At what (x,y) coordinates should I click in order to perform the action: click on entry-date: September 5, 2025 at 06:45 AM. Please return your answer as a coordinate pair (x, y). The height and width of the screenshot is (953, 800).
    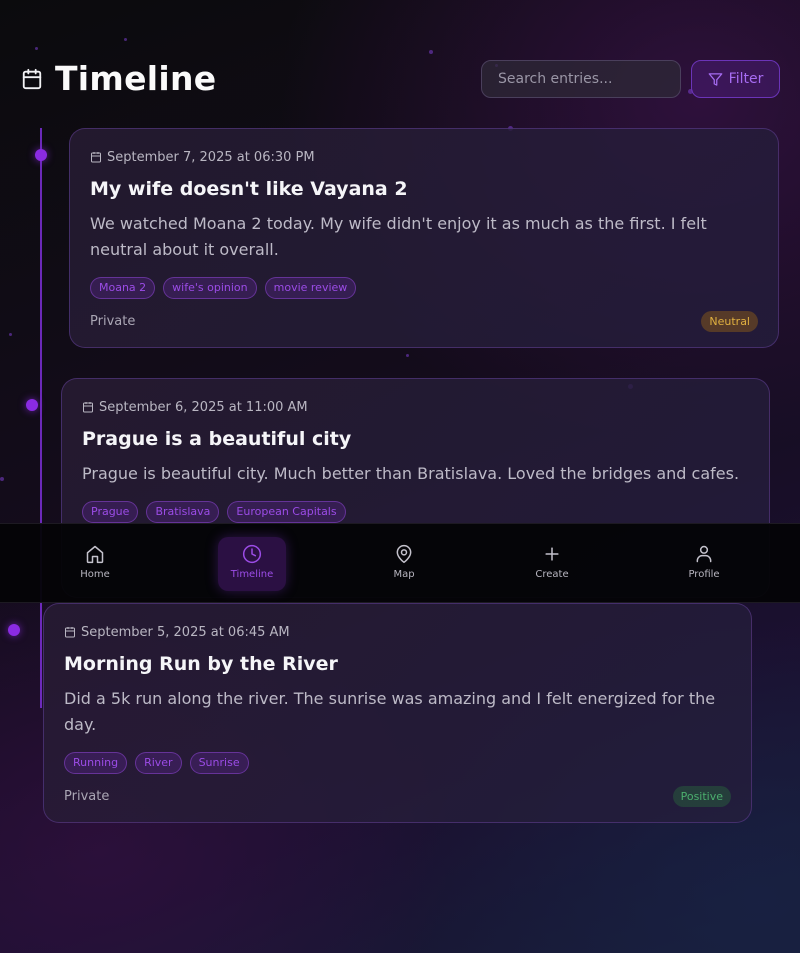
    Looking at the image, I should click on (397, 632).